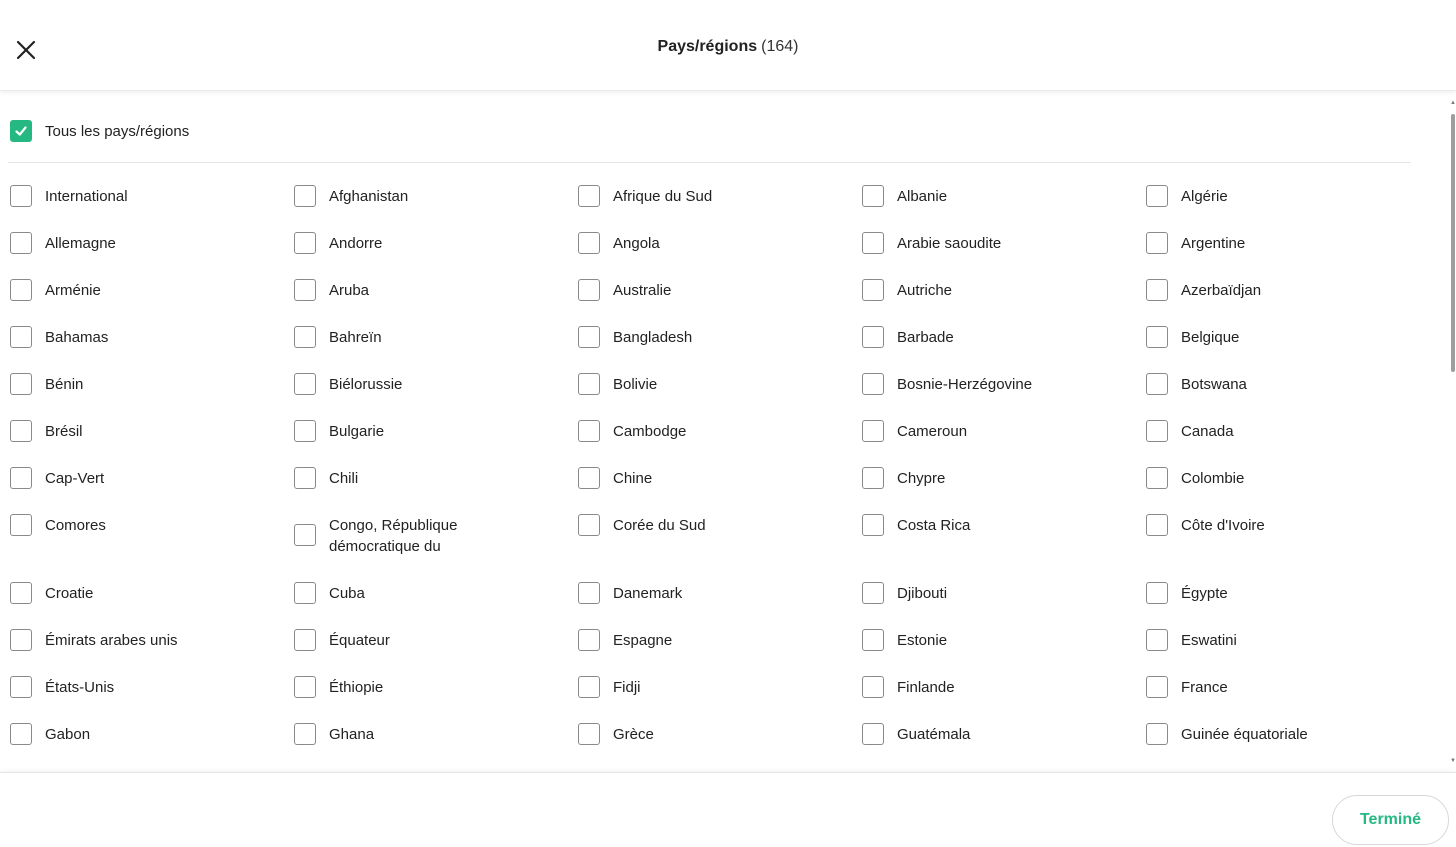  I want to click on country-option: Chili, so click(436, 490).